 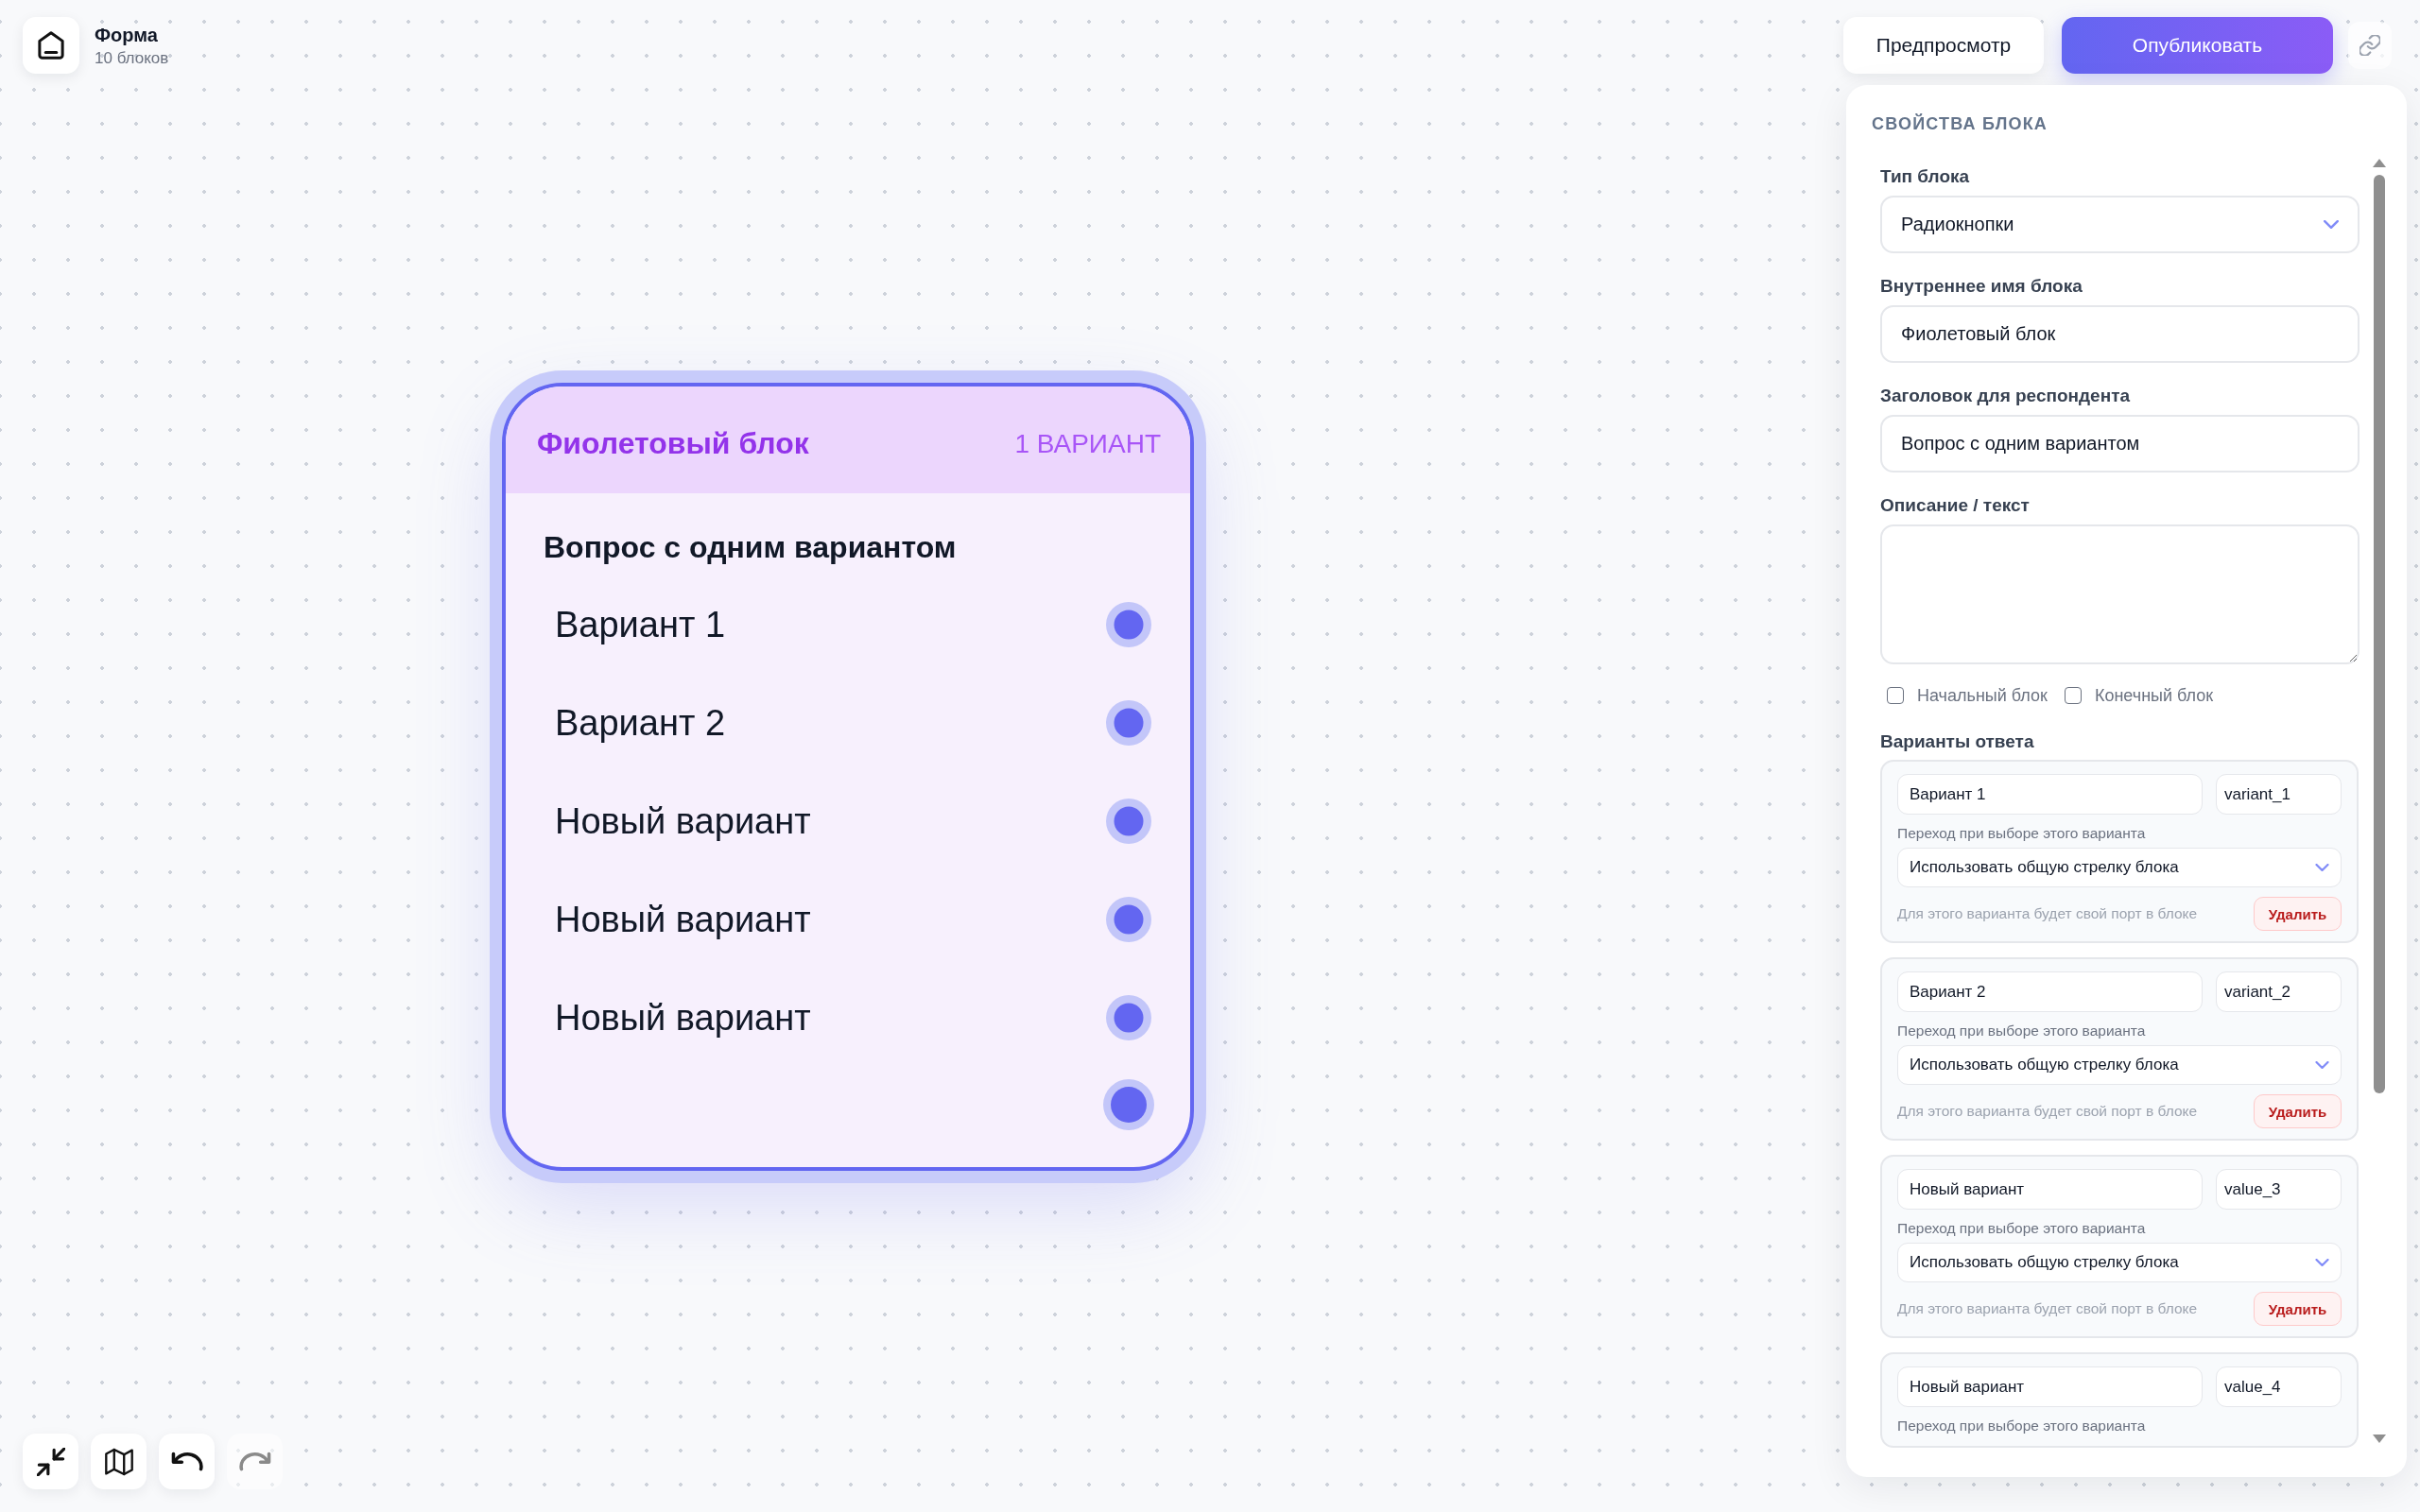 I want to click on field-label: Описание / текст, so click(x=1955, y=505).